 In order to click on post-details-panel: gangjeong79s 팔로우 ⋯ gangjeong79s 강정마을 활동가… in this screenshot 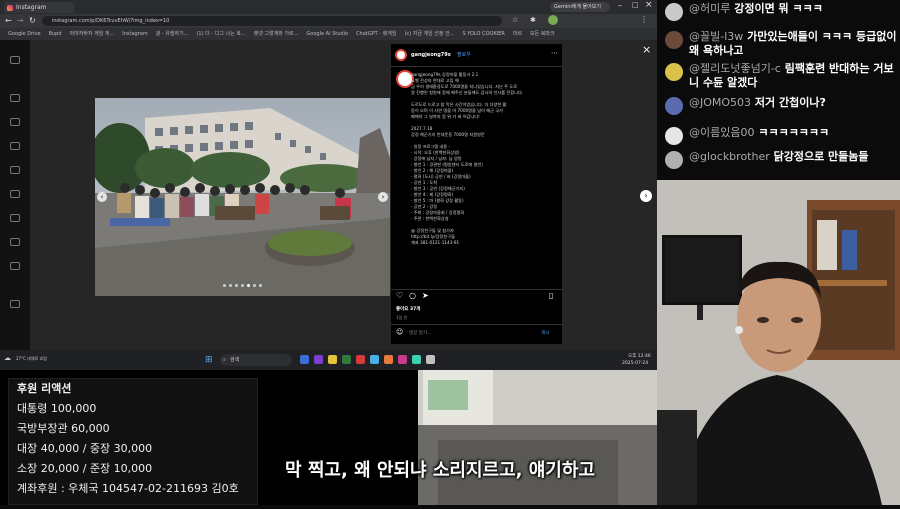, I will do `click(476, 194)`.